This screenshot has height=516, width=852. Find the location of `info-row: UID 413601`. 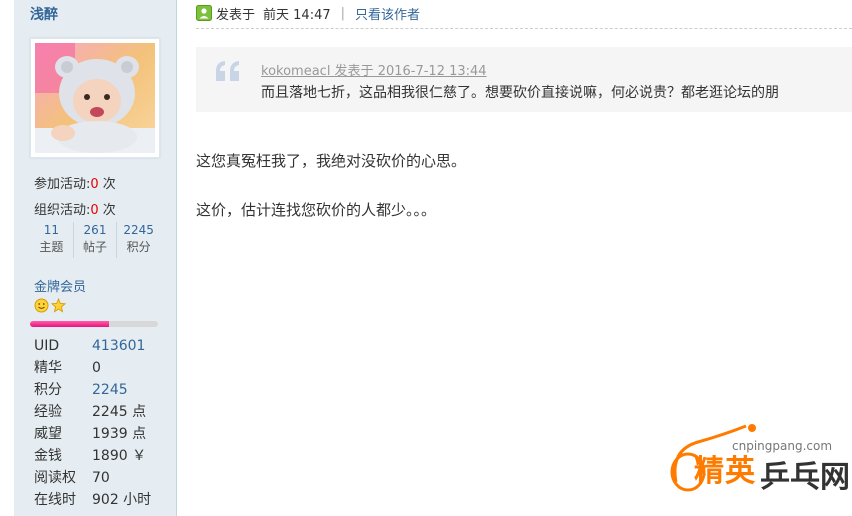

info-row: UID 413601 is located at coordinates (92, 346).